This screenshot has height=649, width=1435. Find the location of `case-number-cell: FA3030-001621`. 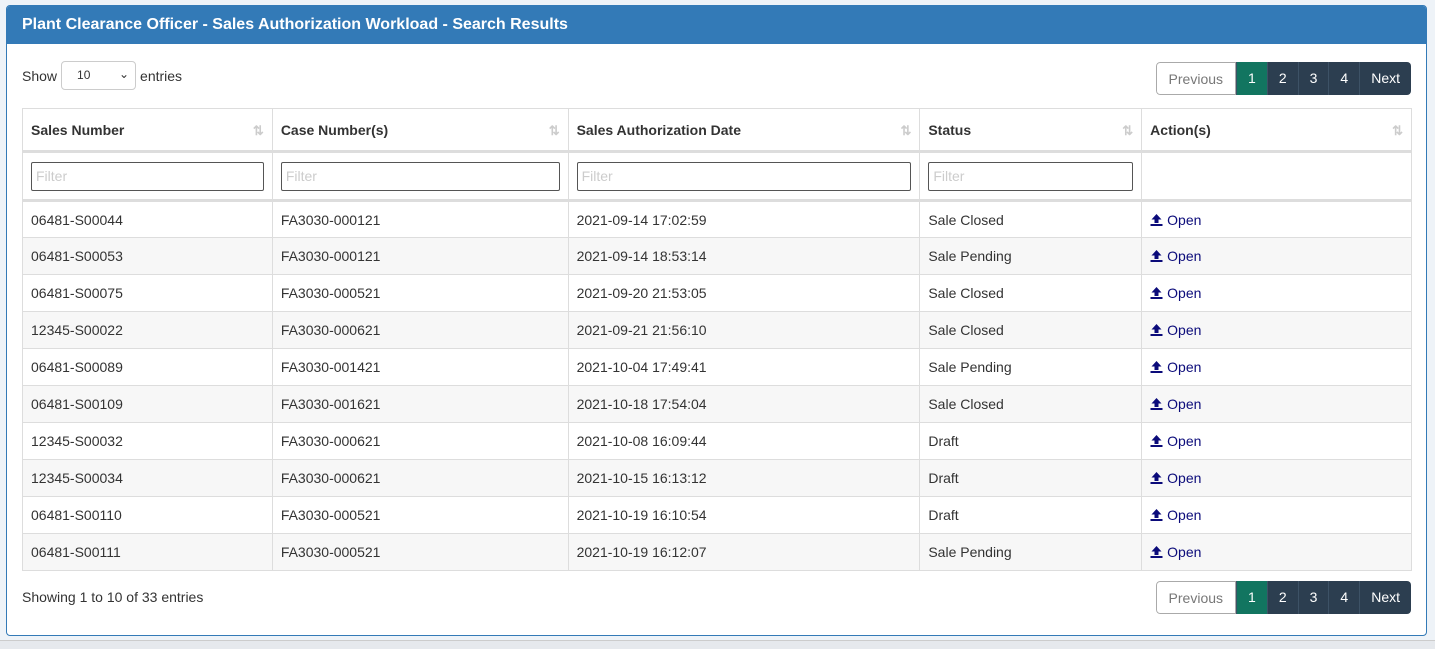

case-number-cell: FA3030-001621 is located at coordinates (420, 404).